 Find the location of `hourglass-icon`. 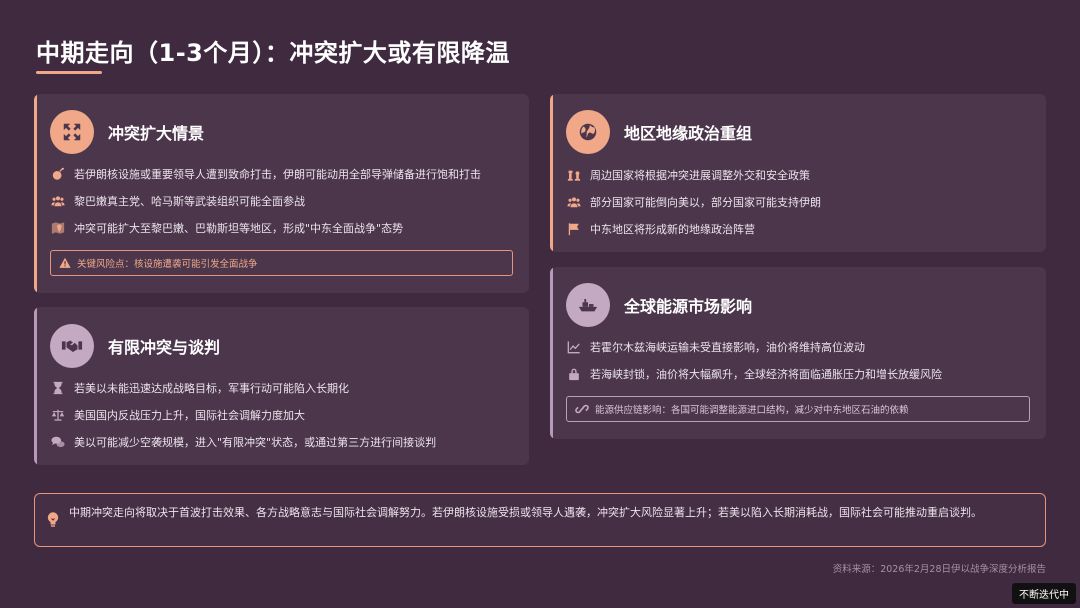

hourglass-icon is located at coordinates (58, 388).